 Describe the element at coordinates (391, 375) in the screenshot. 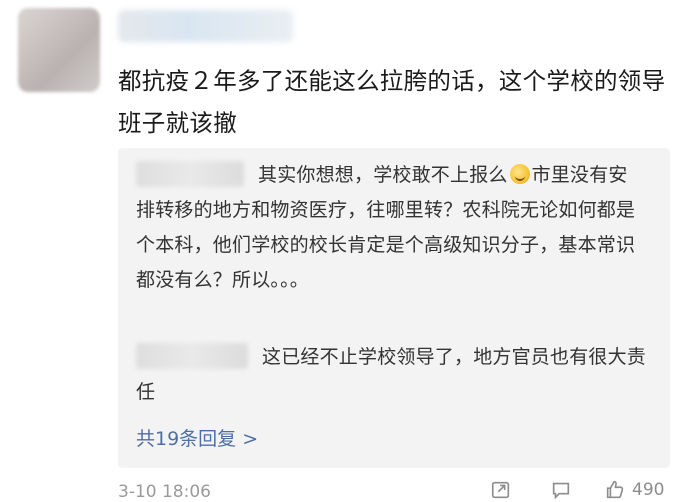

I see `reply-item: 这已经不止学校领导了，地方官员也有很大责任` at that location.